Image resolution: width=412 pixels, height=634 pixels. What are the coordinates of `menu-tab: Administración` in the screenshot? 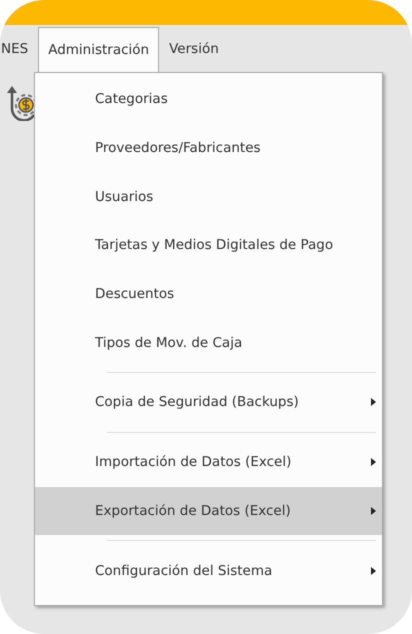 It's located at (99, 49).